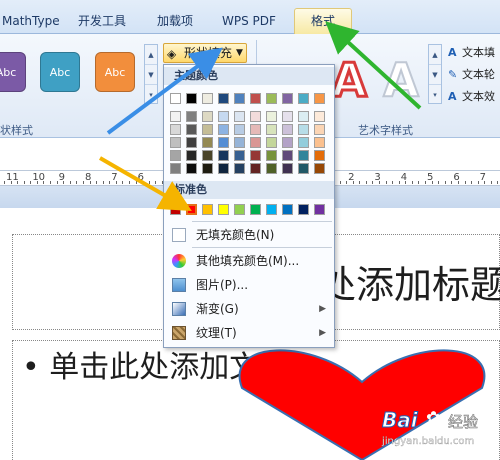 The height and width of the screenshot is (460, 500). I want to click on shape-style-scroll: ▲ ▼ ▾, so click(151, 74).